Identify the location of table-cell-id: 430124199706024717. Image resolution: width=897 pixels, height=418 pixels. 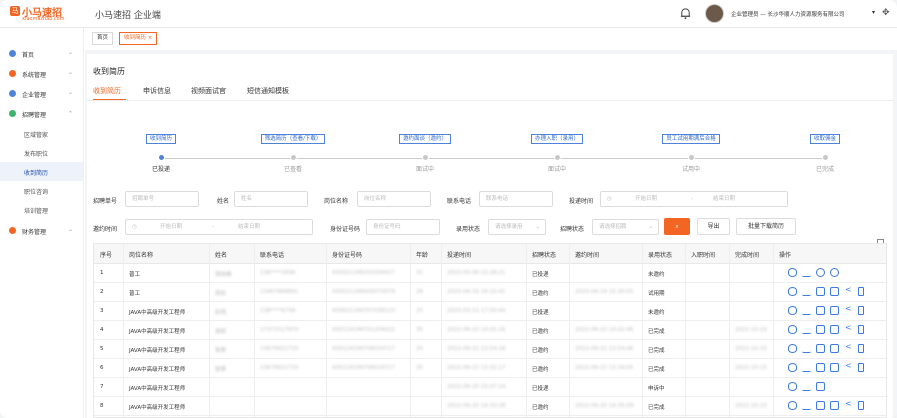
(363, 368).